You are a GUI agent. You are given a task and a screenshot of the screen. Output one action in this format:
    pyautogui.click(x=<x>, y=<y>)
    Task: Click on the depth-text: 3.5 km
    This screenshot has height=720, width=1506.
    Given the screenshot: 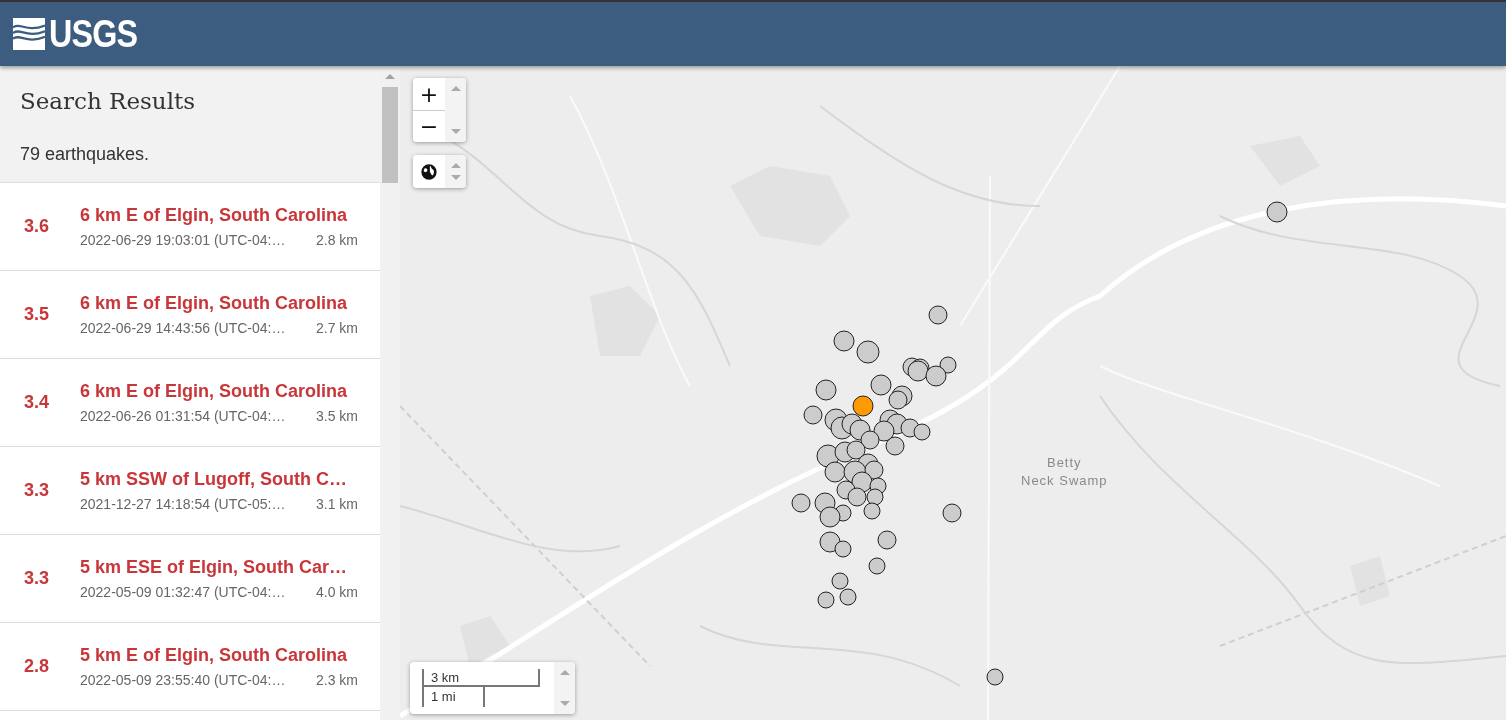 What is the action you would take?
    pyautogui.click(x=337, y=416)
    